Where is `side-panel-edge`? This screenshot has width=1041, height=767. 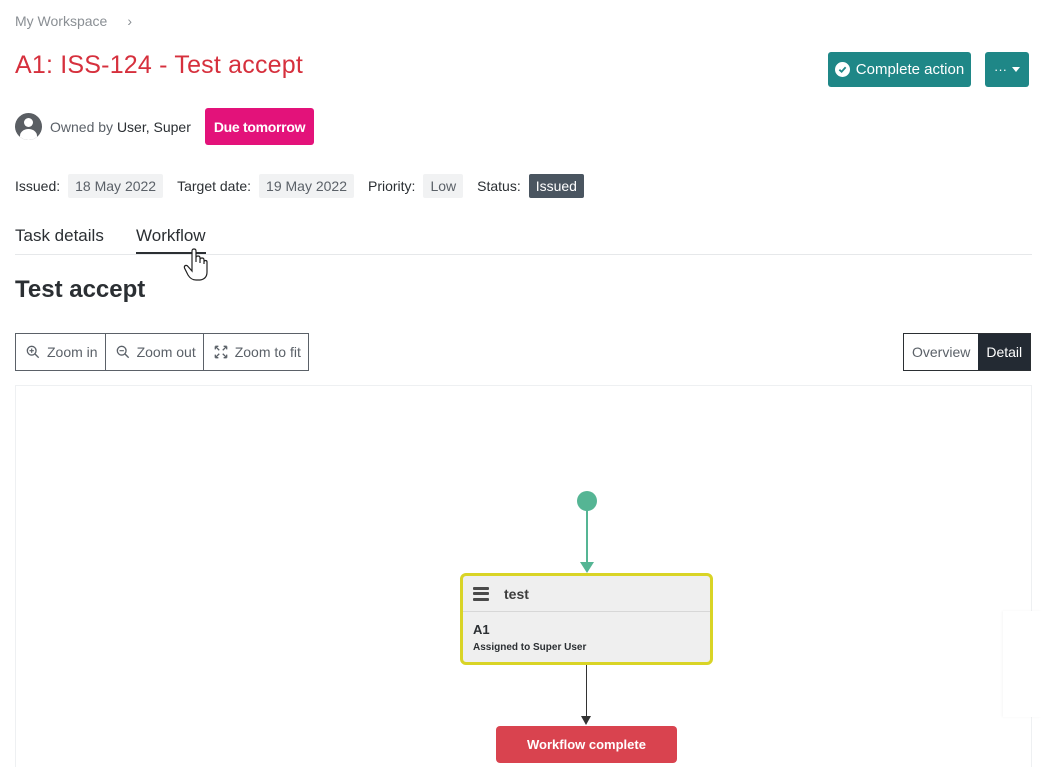 side-panel-edge is located at coordinates (1022, 664).